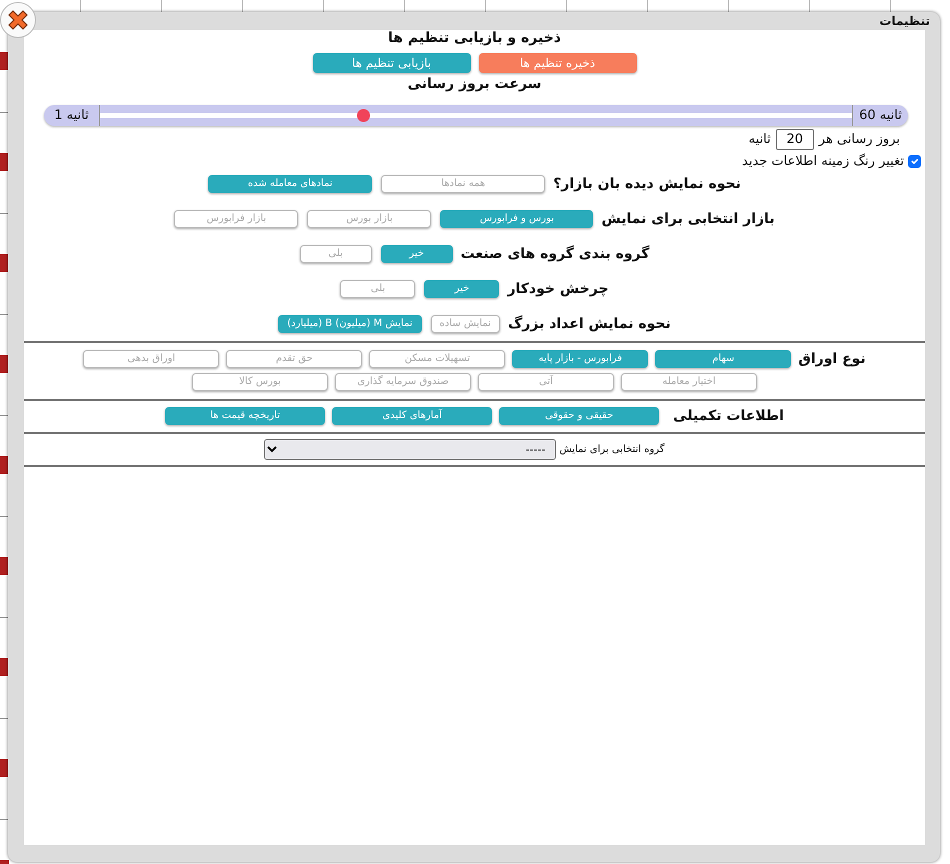 This screenshot has width=950, height=864. Describe the element at coordinates (823, 161) in the screenshot. I see `checkbox-label: تغییر رنگ زمینه اطلاعات جدید` at that location.